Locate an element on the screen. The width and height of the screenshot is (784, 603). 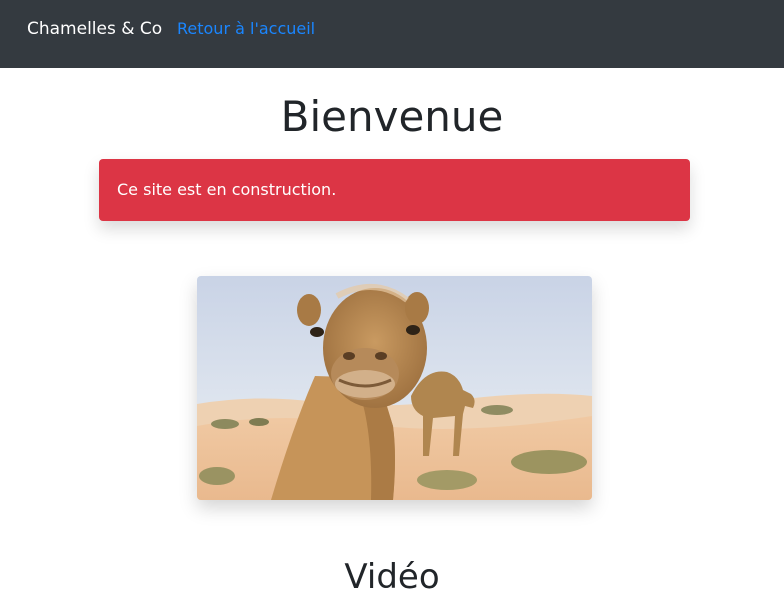
top-navbar: Chamelles & Co Retour à l'accueil is located at coordinates (392, 34).